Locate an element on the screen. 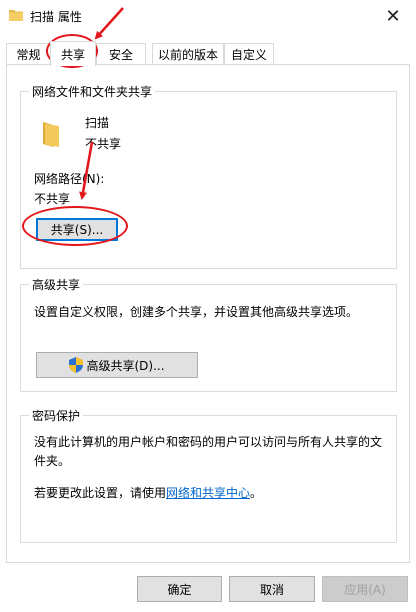  group-label: 高级共享 is located at coordinates (56, 284).